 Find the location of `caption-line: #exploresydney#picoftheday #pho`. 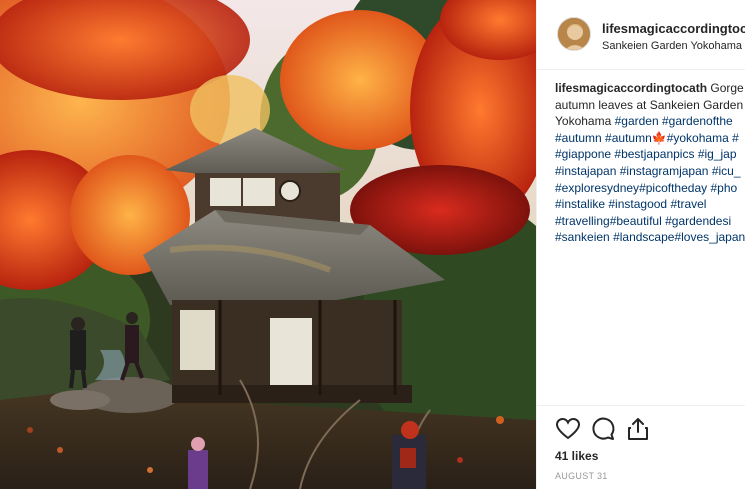

caption-line: #exploresydney#picoftheday #pho is located at coordinates (650, 188).